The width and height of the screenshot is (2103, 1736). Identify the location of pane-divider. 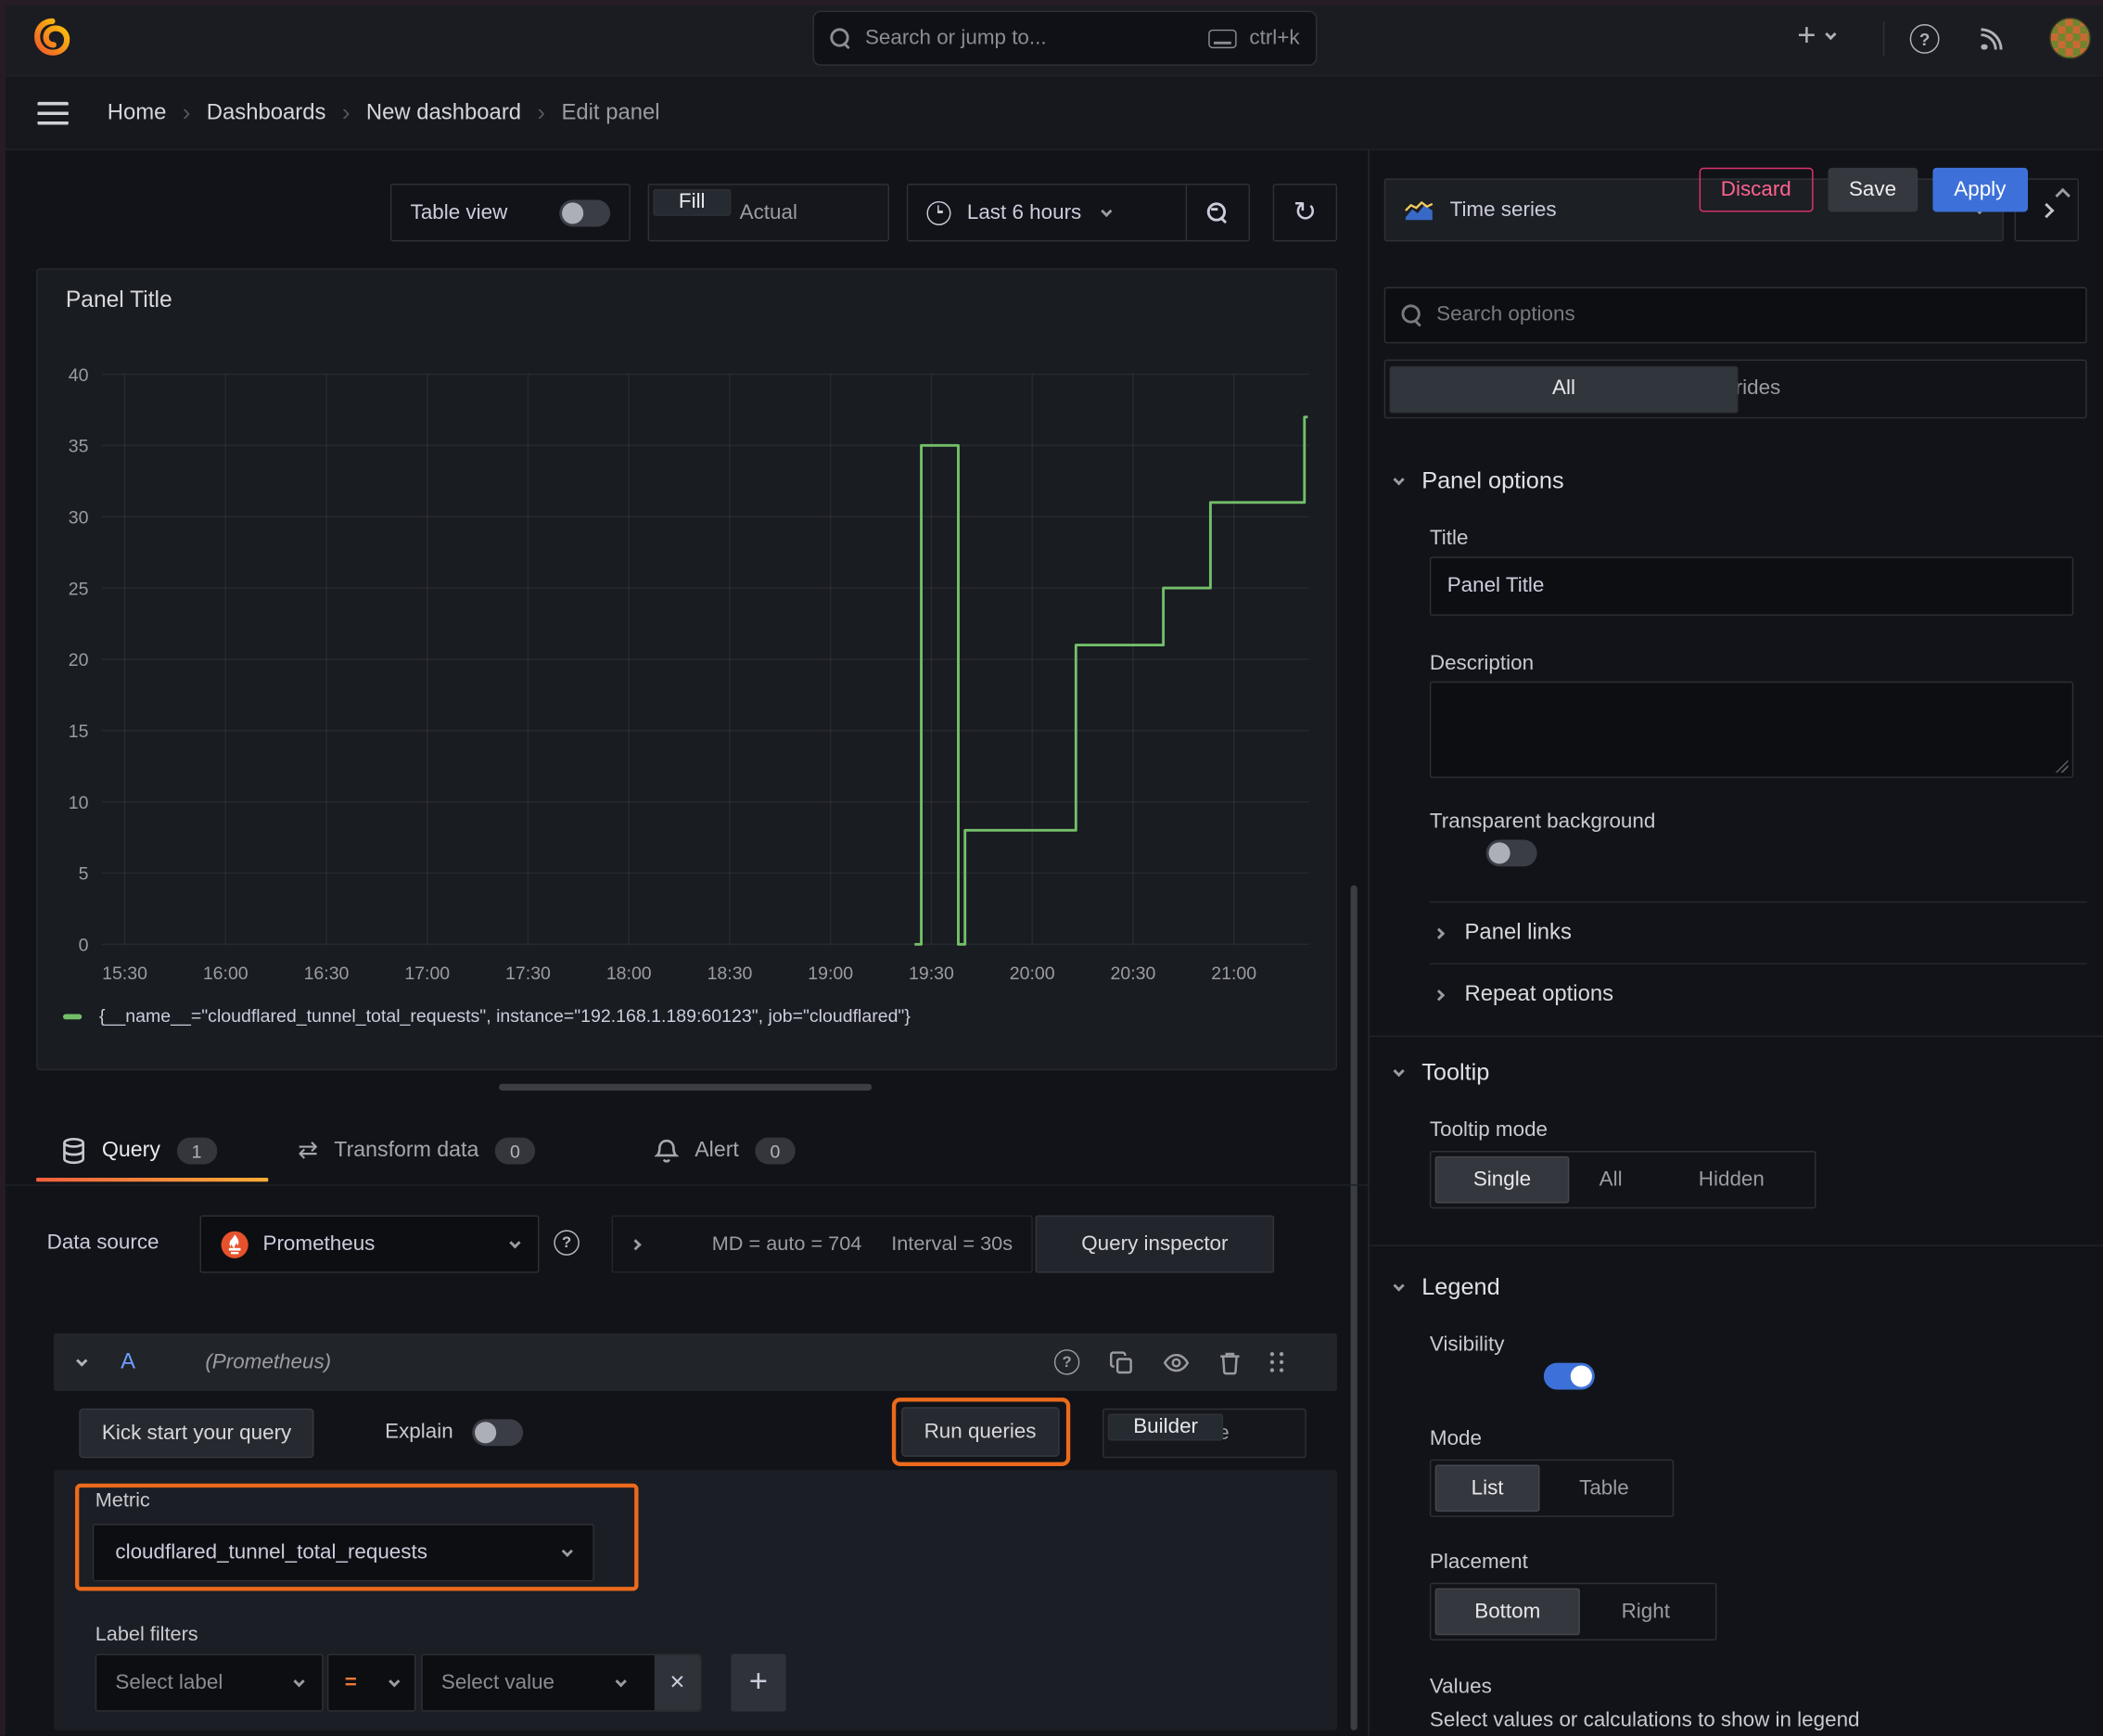
(1369, 942).